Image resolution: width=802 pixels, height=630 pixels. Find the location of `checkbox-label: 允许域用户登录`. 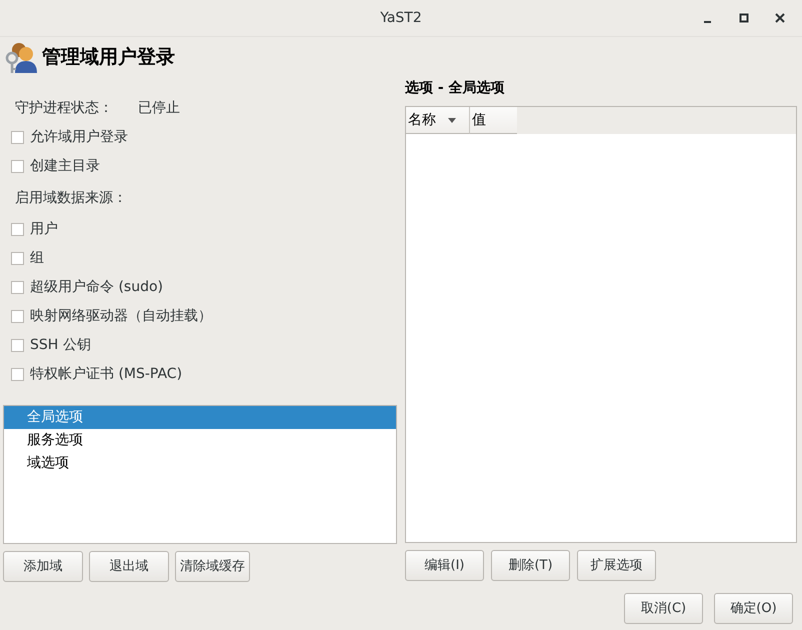

checkbox-label: 允许域用户登录 is located at coordinates (79, 137).